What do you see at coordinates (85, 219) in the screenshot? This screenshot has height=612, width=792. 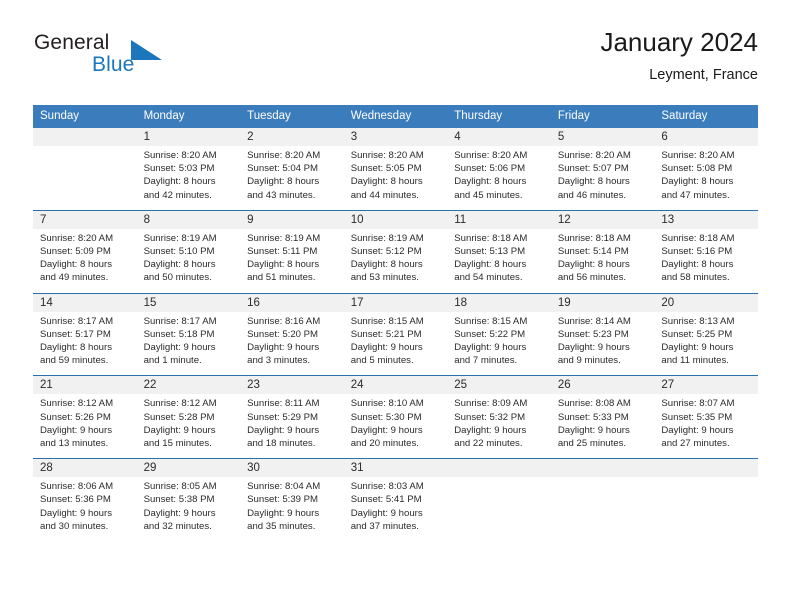 I see `day-number-cell: 7` at bounding box center [85, 219].